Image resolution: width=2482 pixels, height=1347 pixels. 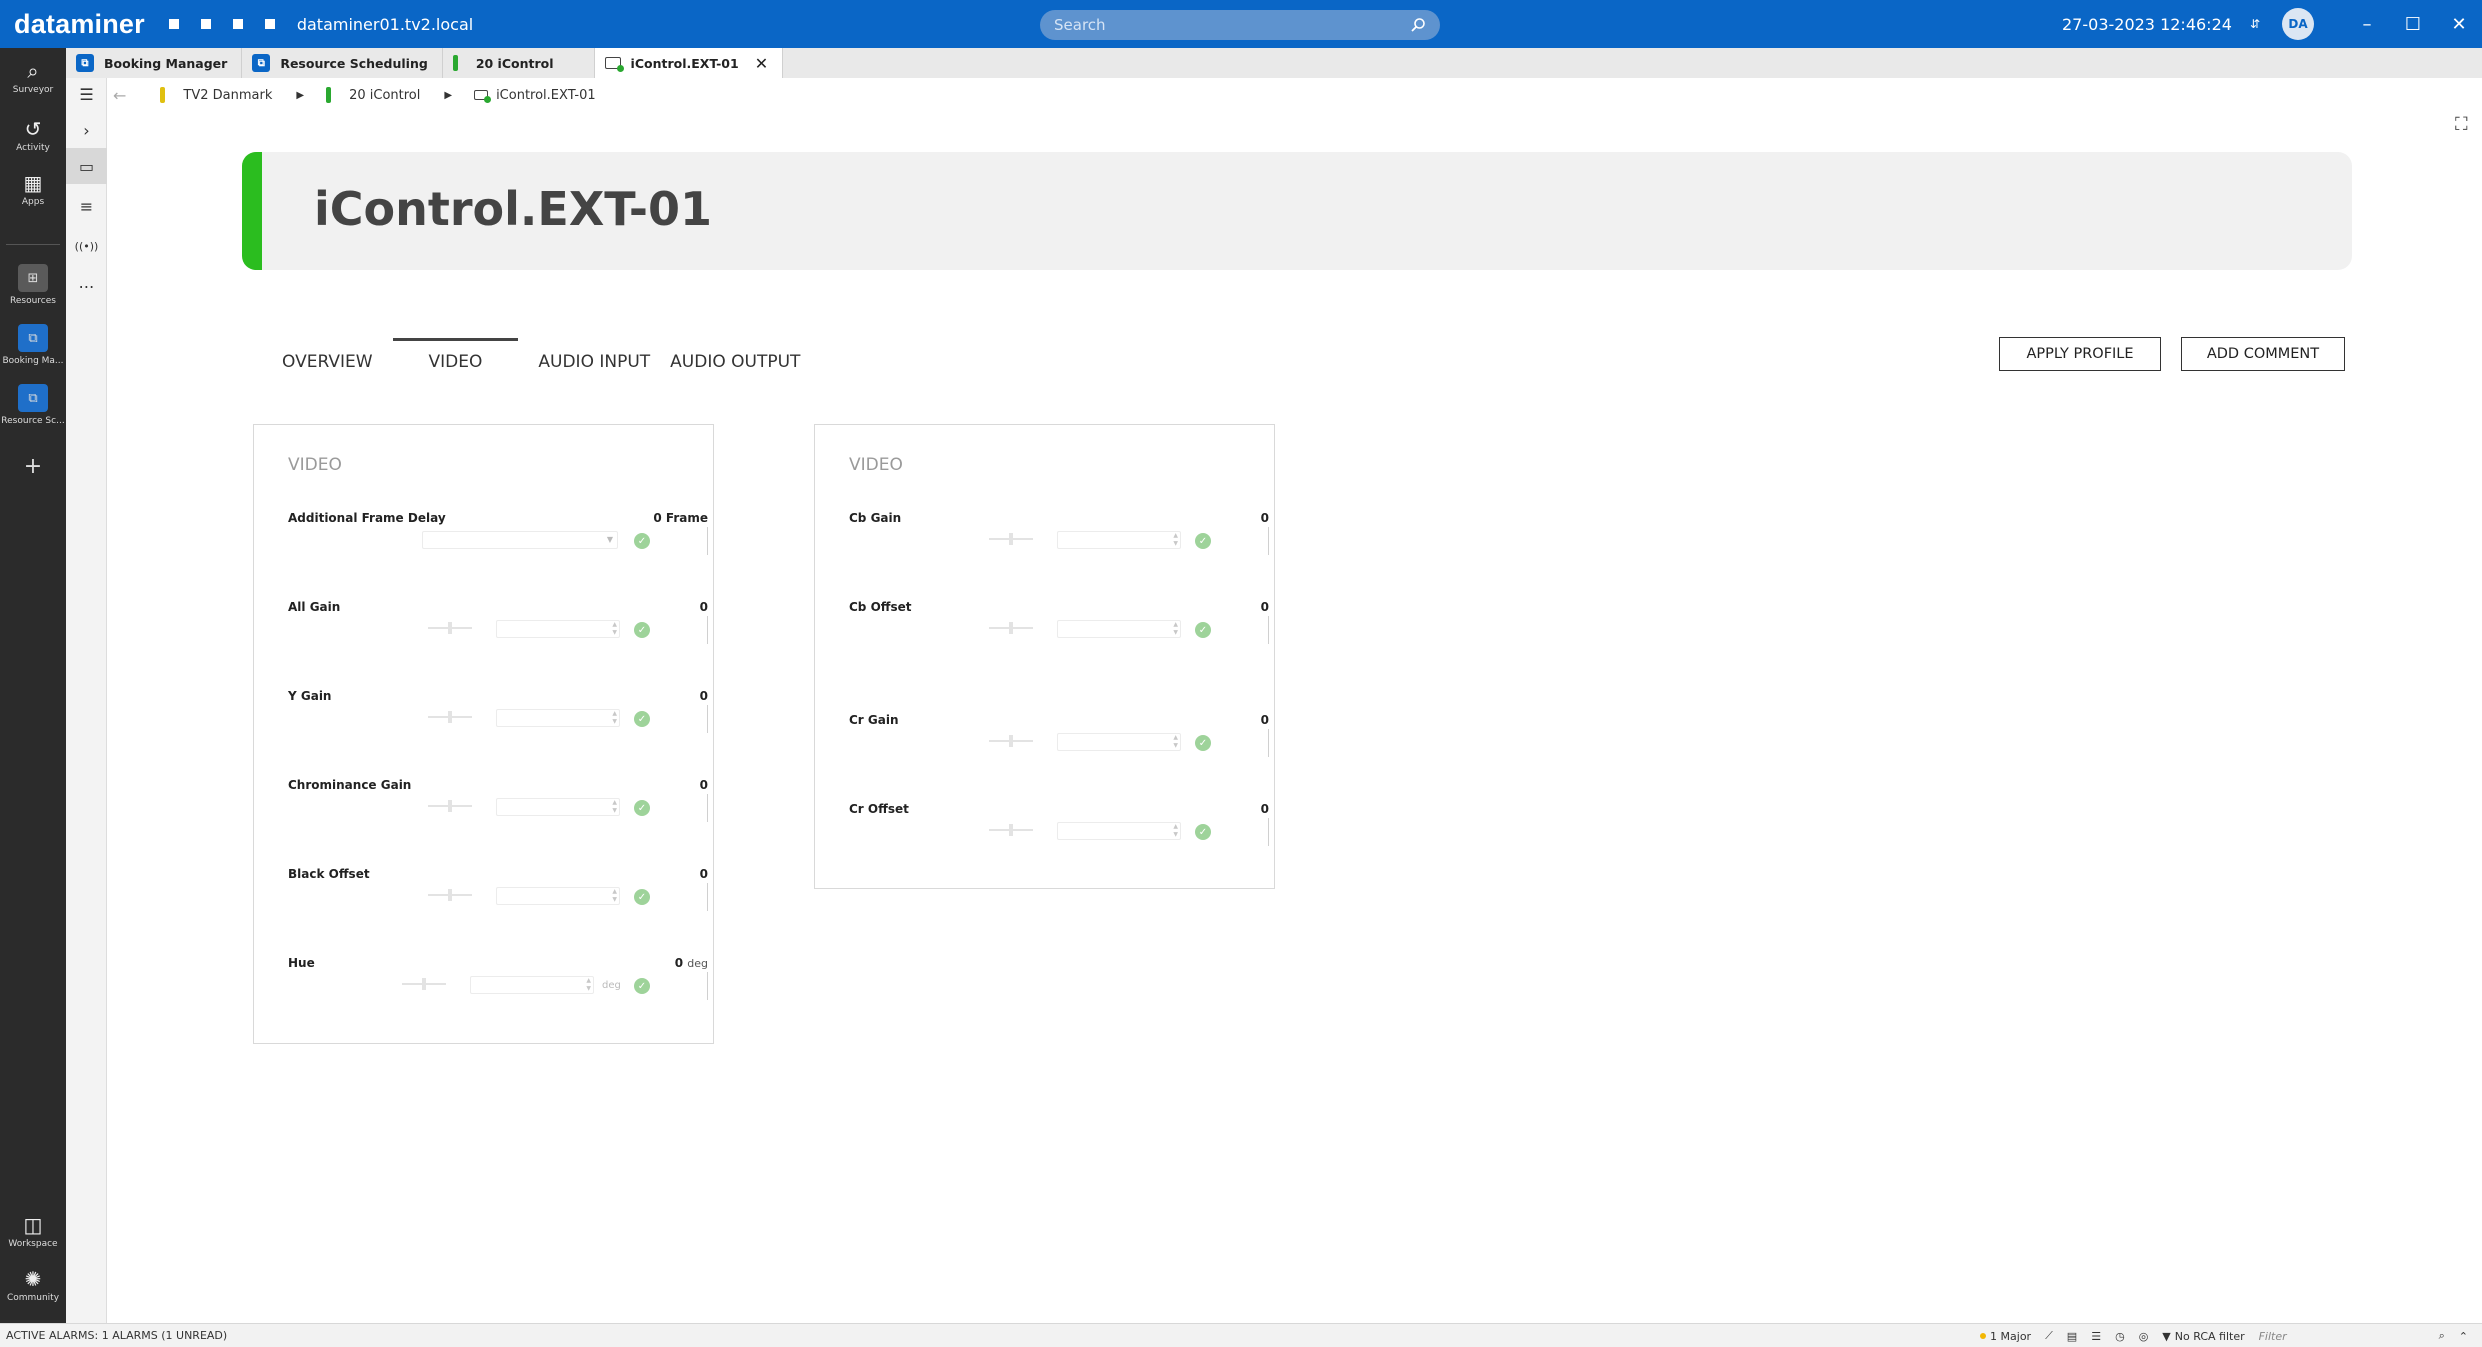 What do you see at coordinates (86, 166) in the screenshot?
I see `data-display-icon: ▭` at bounding box center [86, 166].